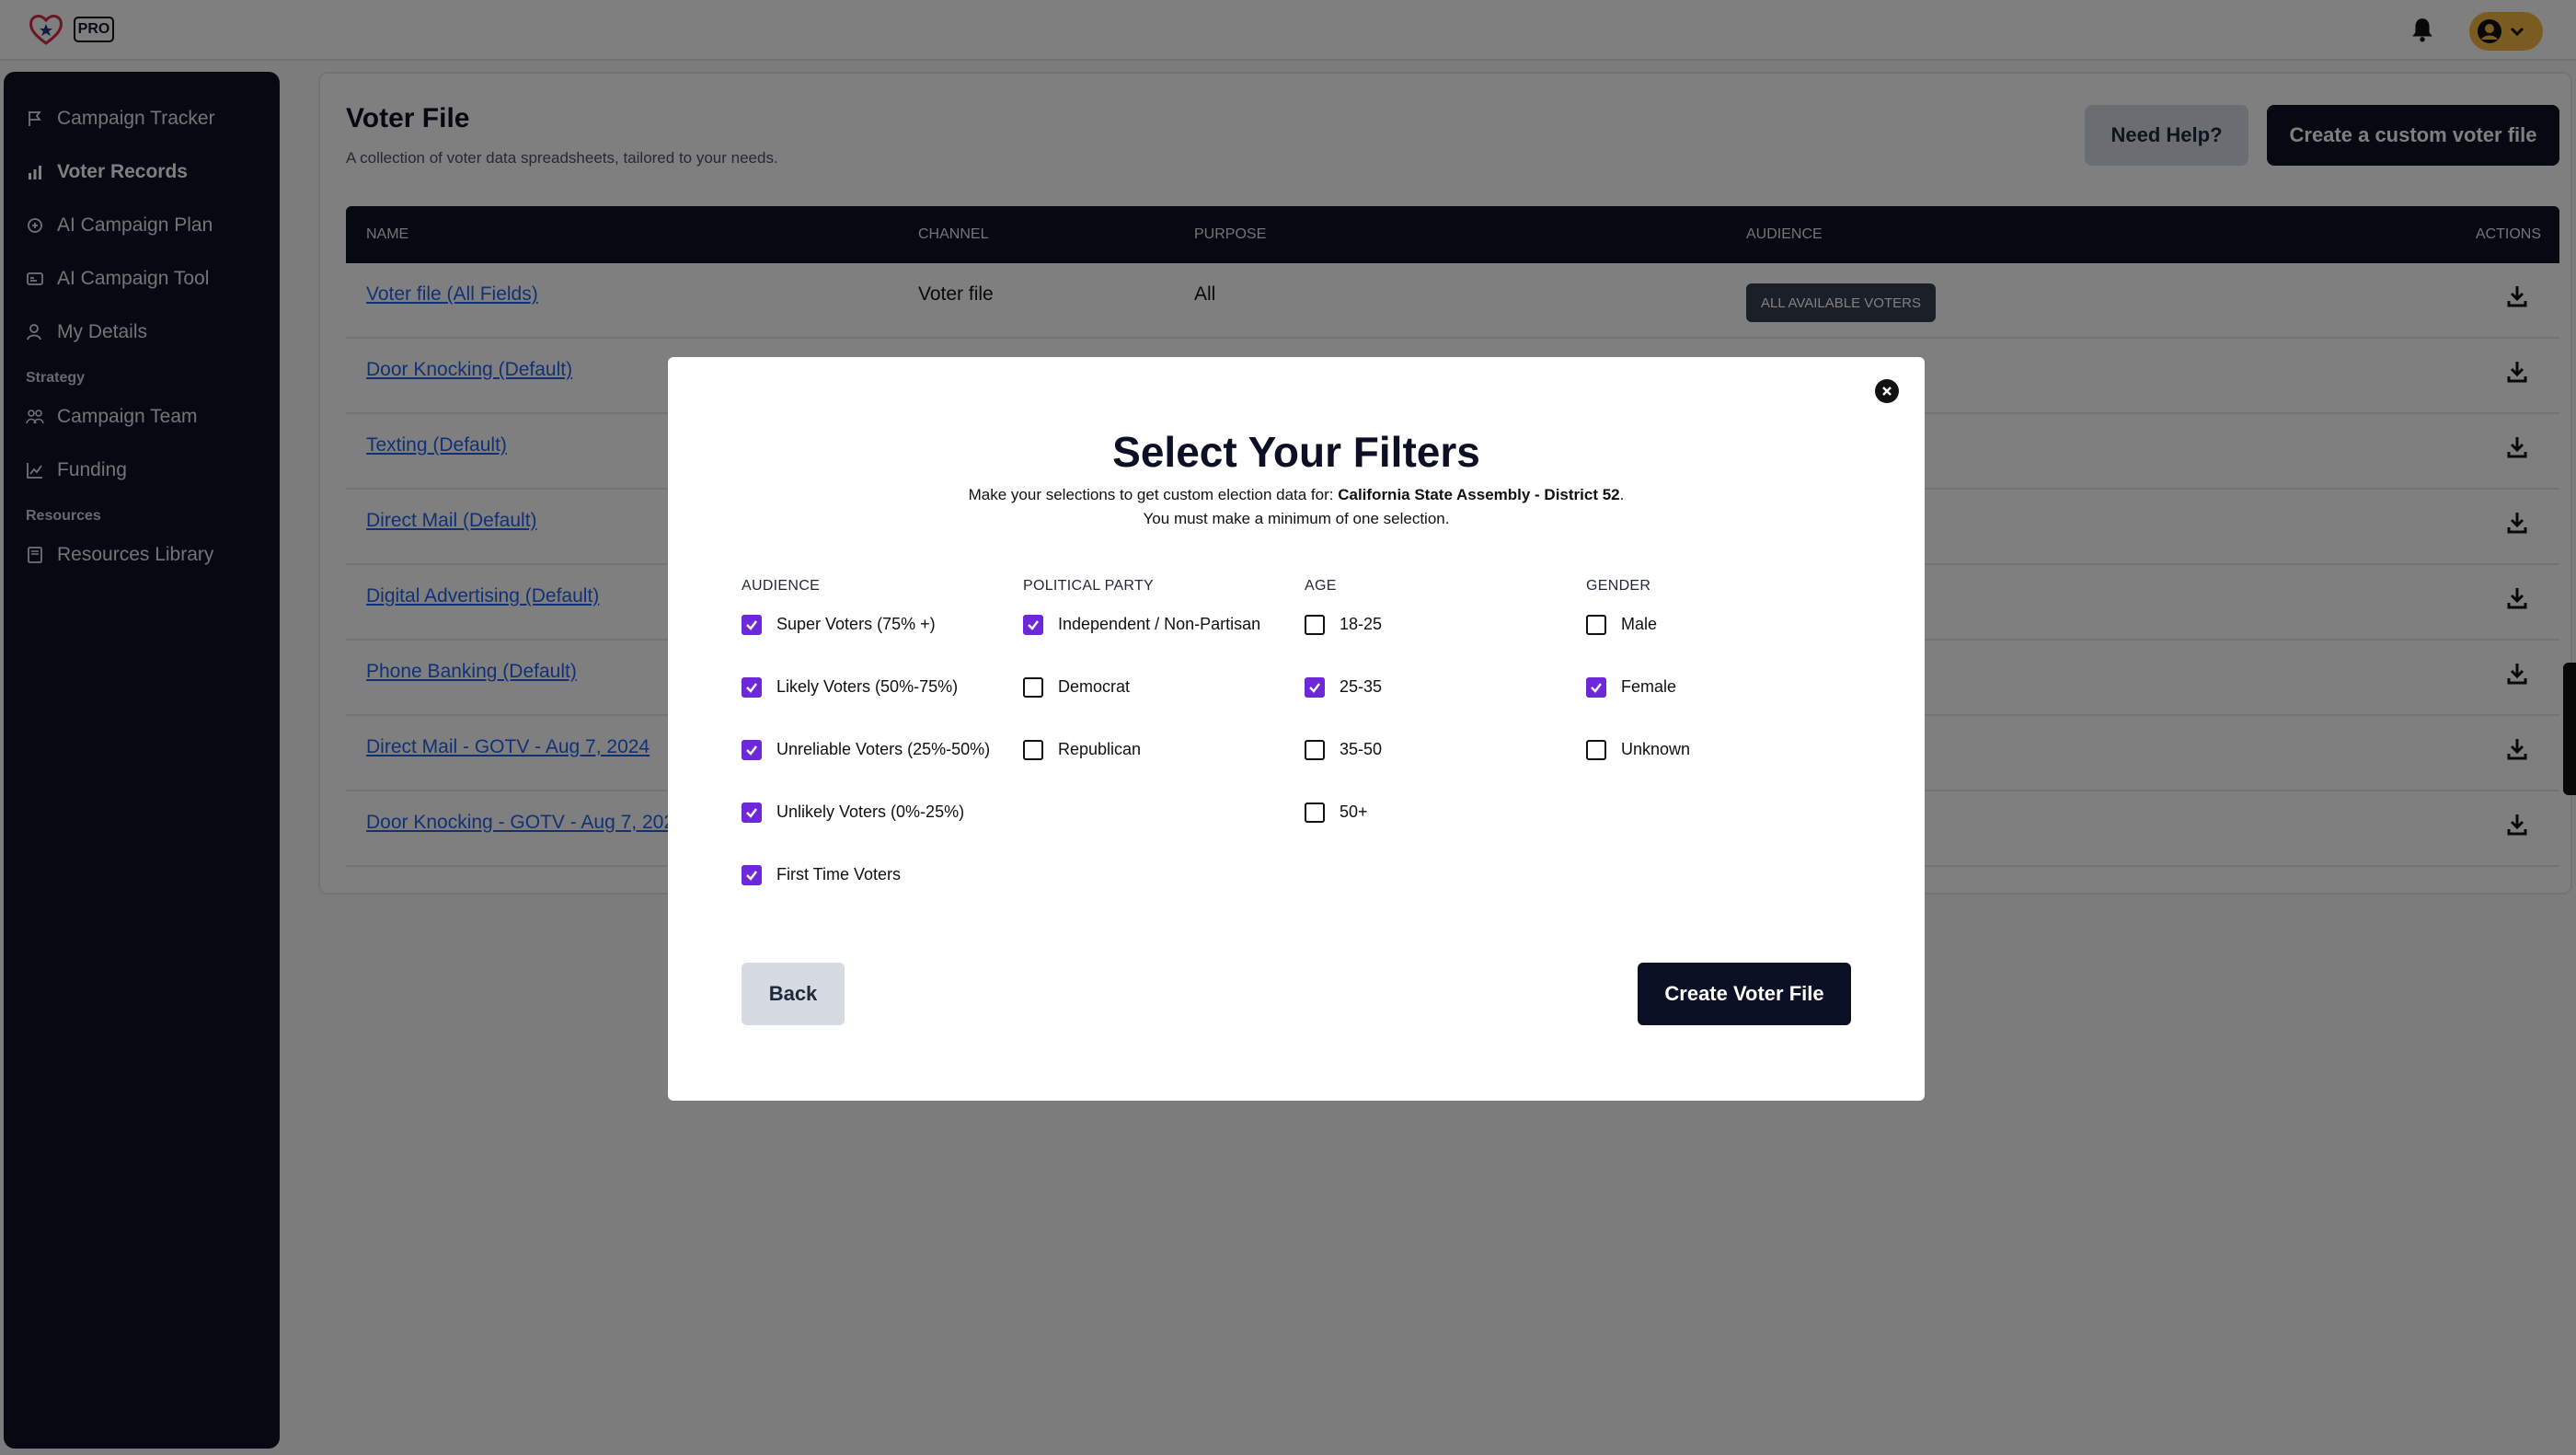 The height and width of the screenshot is (1455, 2576). What do you see at coordinates (839, 874) in the screenshot?
I see `filter-option-label: First Time Voters` at bounding box center [839, 874].